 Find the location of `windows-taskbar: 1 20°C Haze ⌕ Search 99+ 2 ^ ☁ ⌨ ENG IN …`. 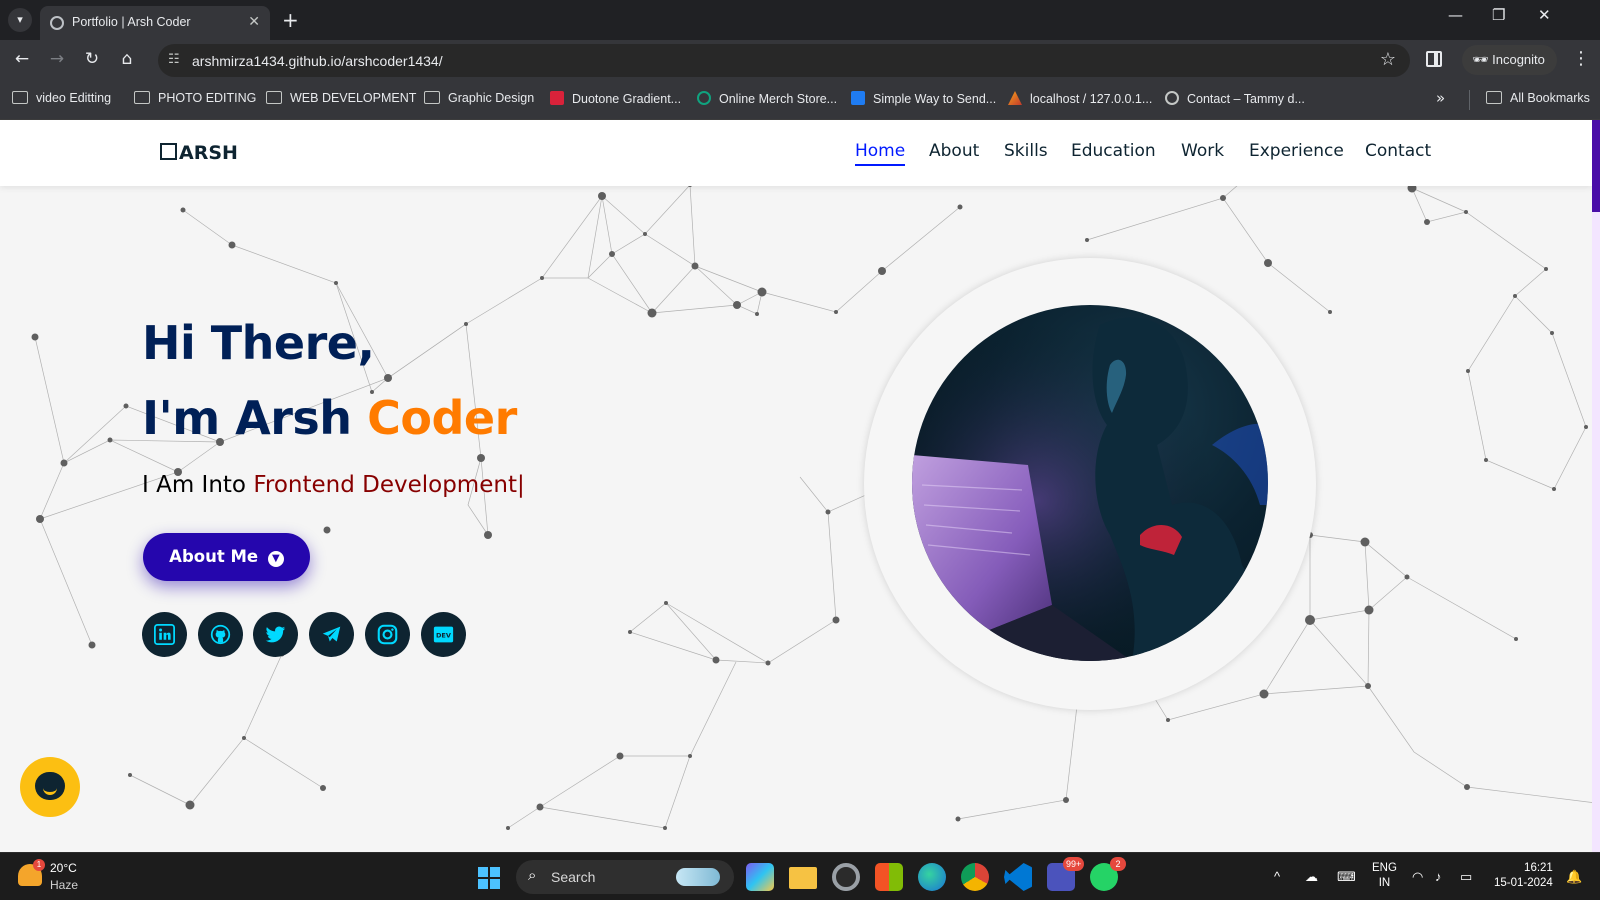

windows-taskbar: 1 20°C Haze ⌕ Search 99+ 2 ^ ☁ ⌨ ENG IN … is located at coordinates (800, 876).